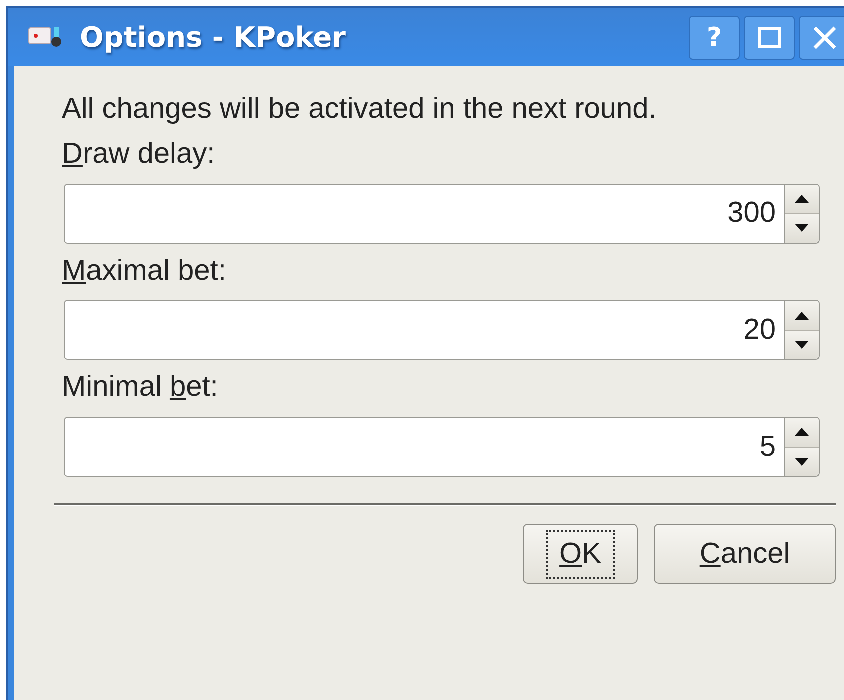 This screenshot has width=844, height=700. I want to click on field-label: Minimal bet:, so click(141, 388).